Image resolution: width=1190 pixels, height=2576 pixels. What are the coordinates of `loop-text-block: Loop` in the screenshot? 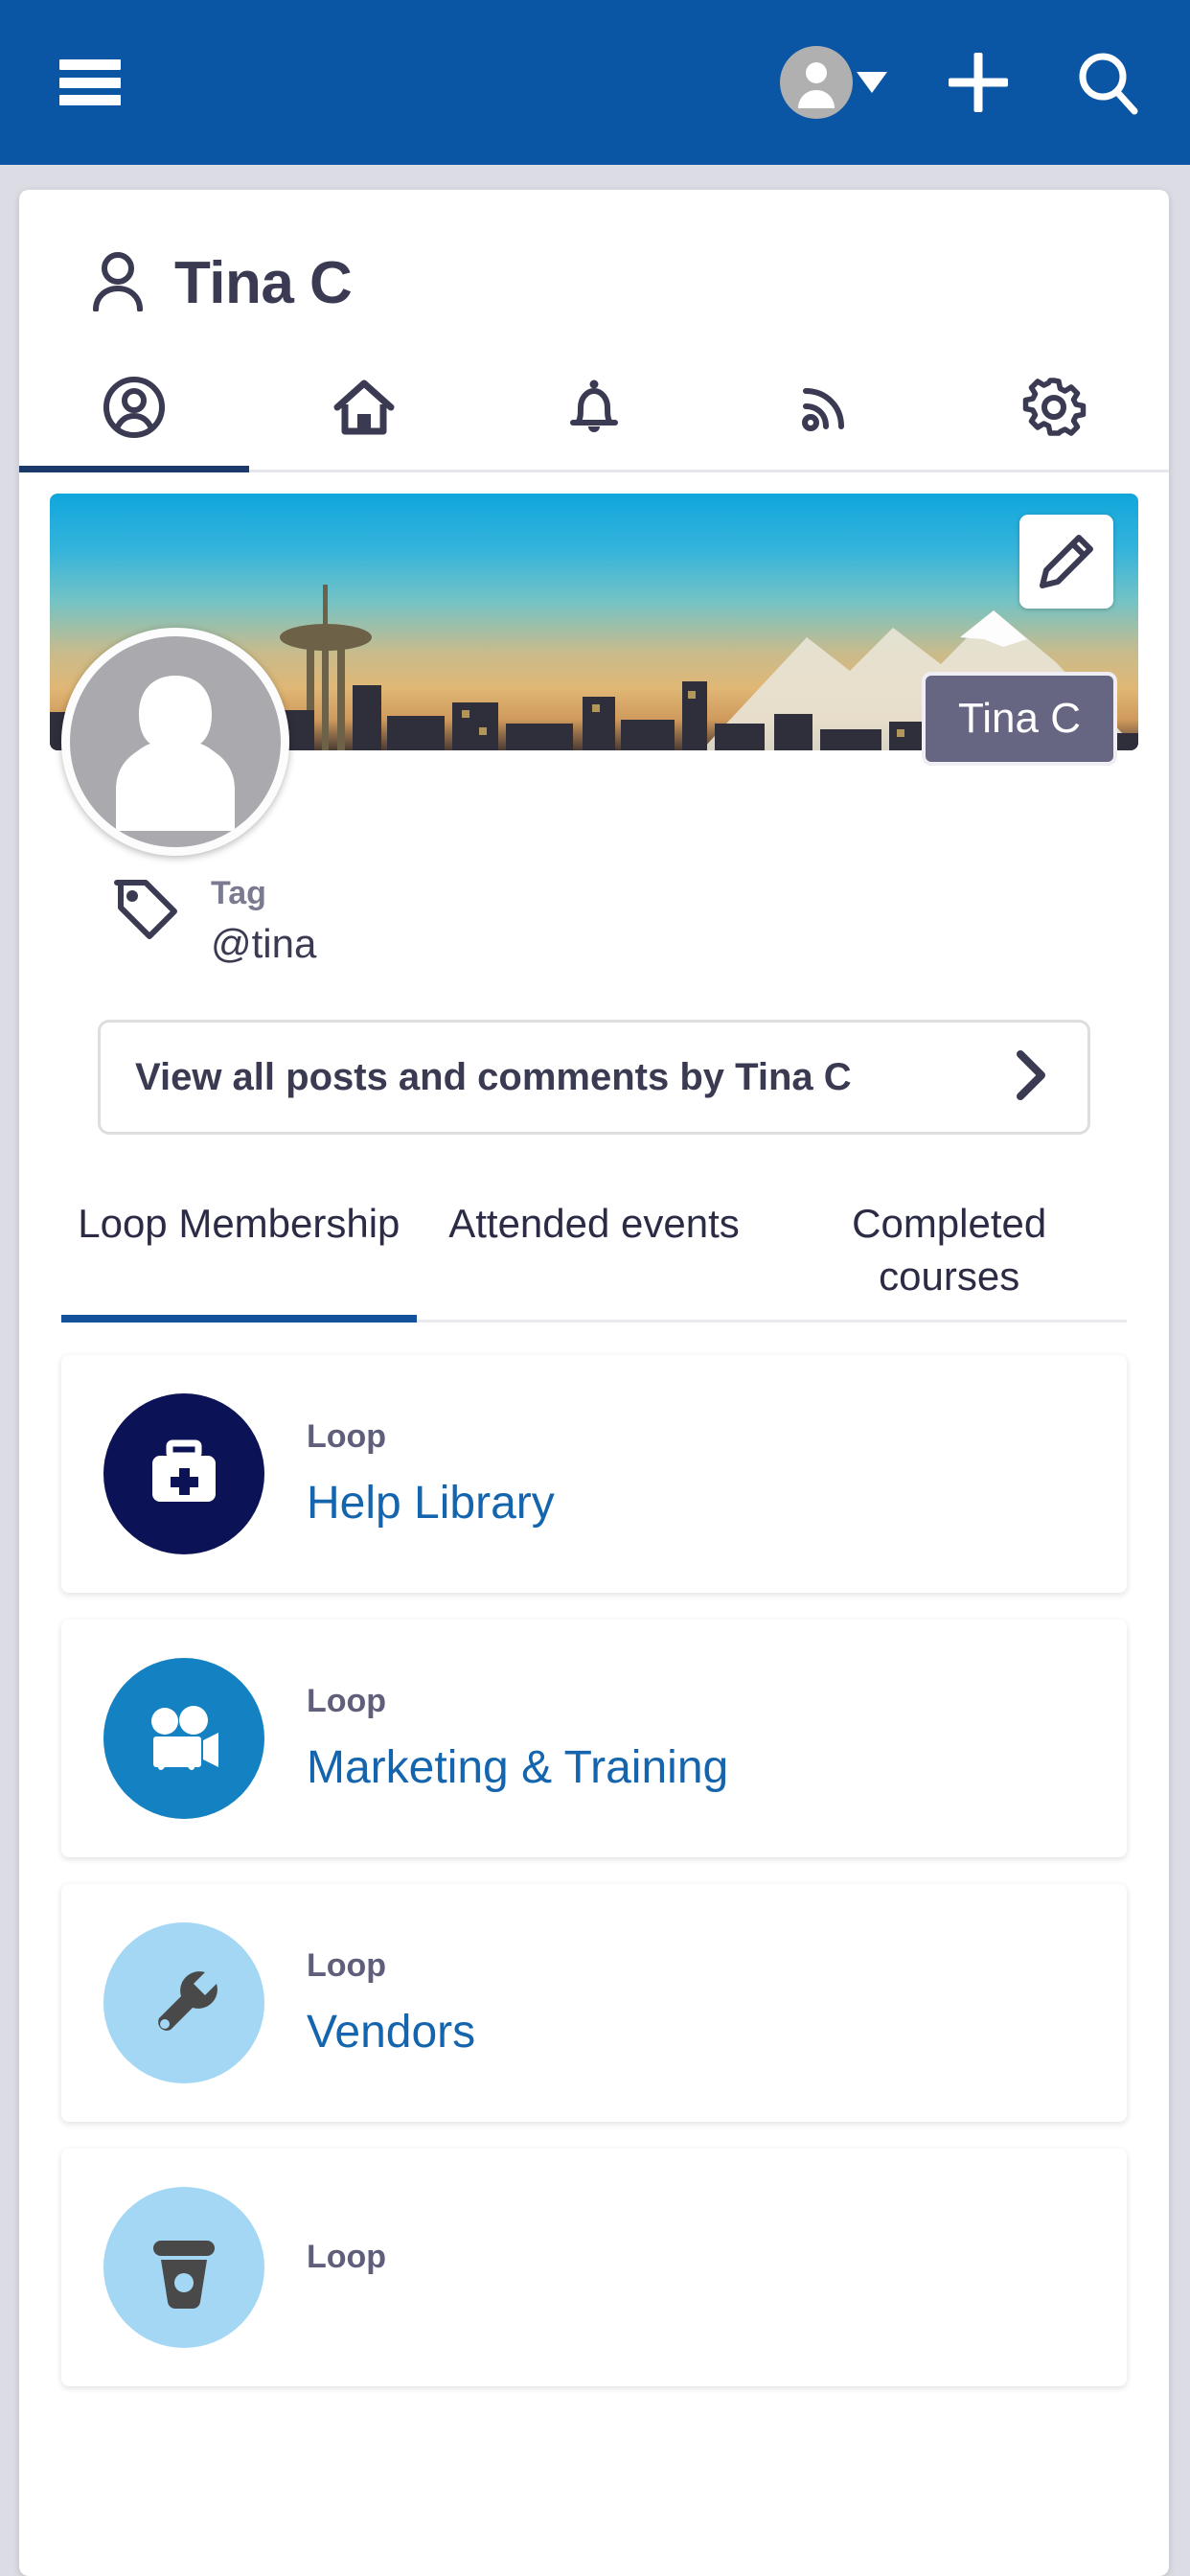 It's located at (347, 2268).